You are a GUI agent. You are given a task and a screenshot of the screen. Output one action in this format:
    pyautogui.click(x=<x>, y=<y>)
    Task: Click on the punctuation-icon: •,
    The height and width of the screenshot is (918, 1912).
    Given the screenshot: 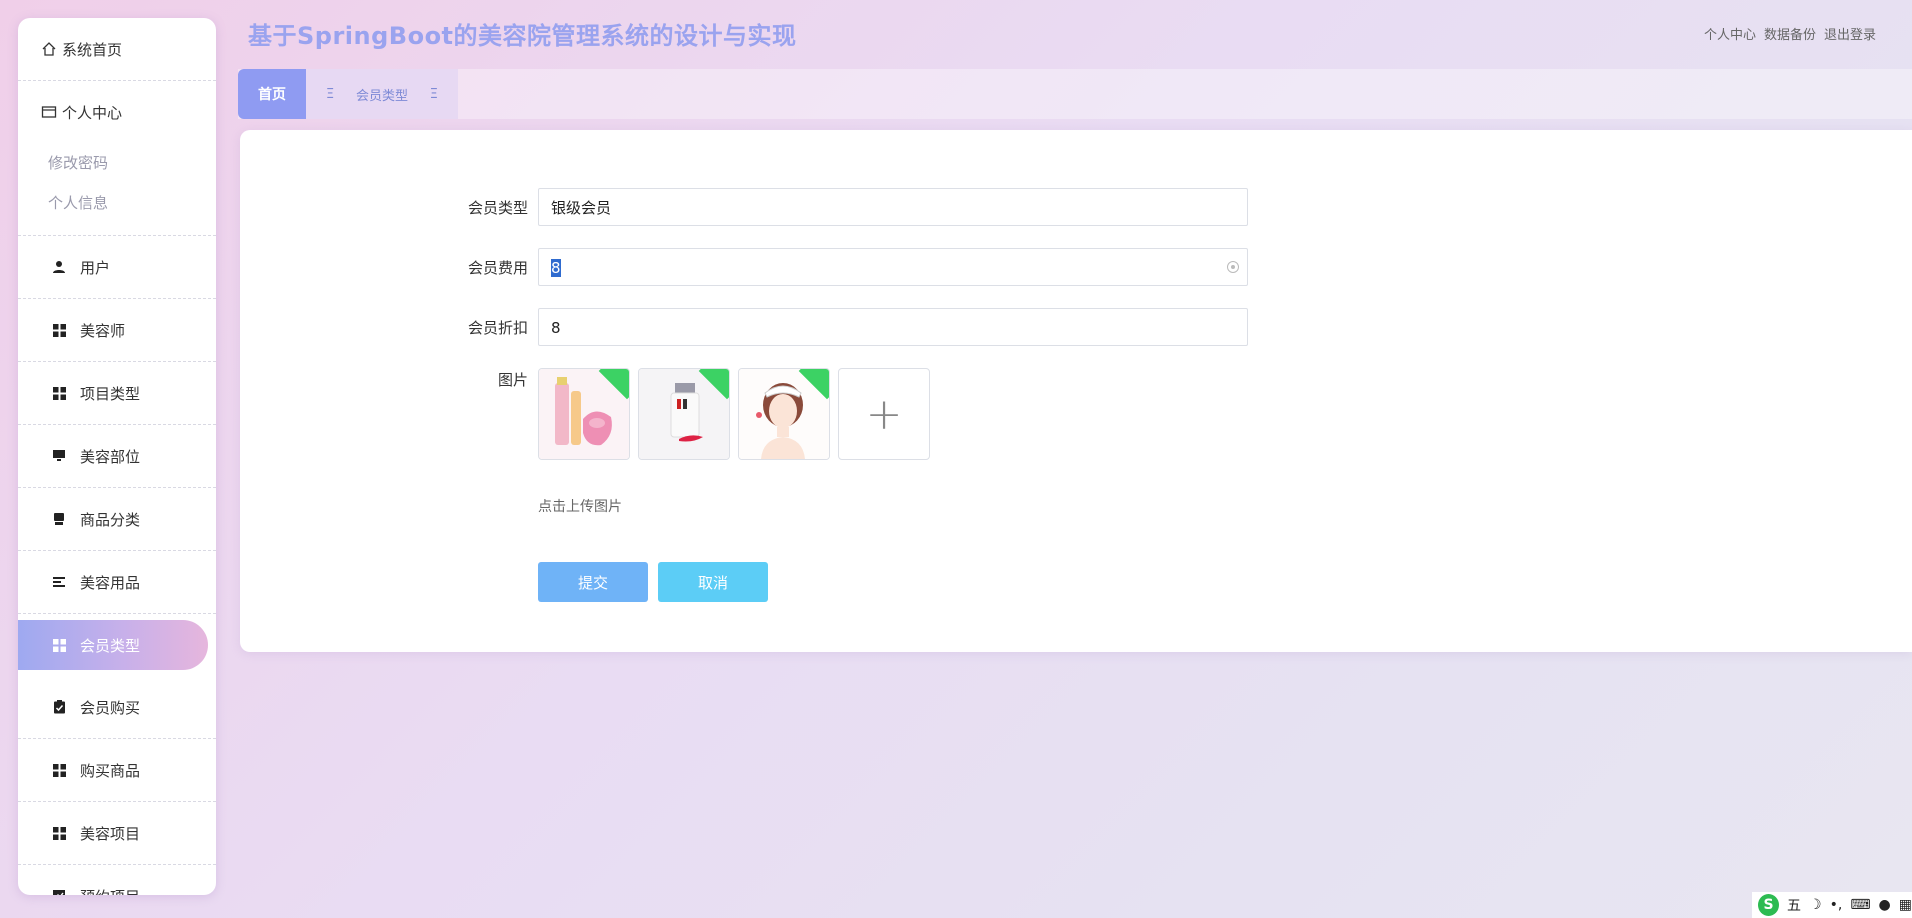 What is the action you would take?
    pyautogui.click(x=1836, y=905)
    